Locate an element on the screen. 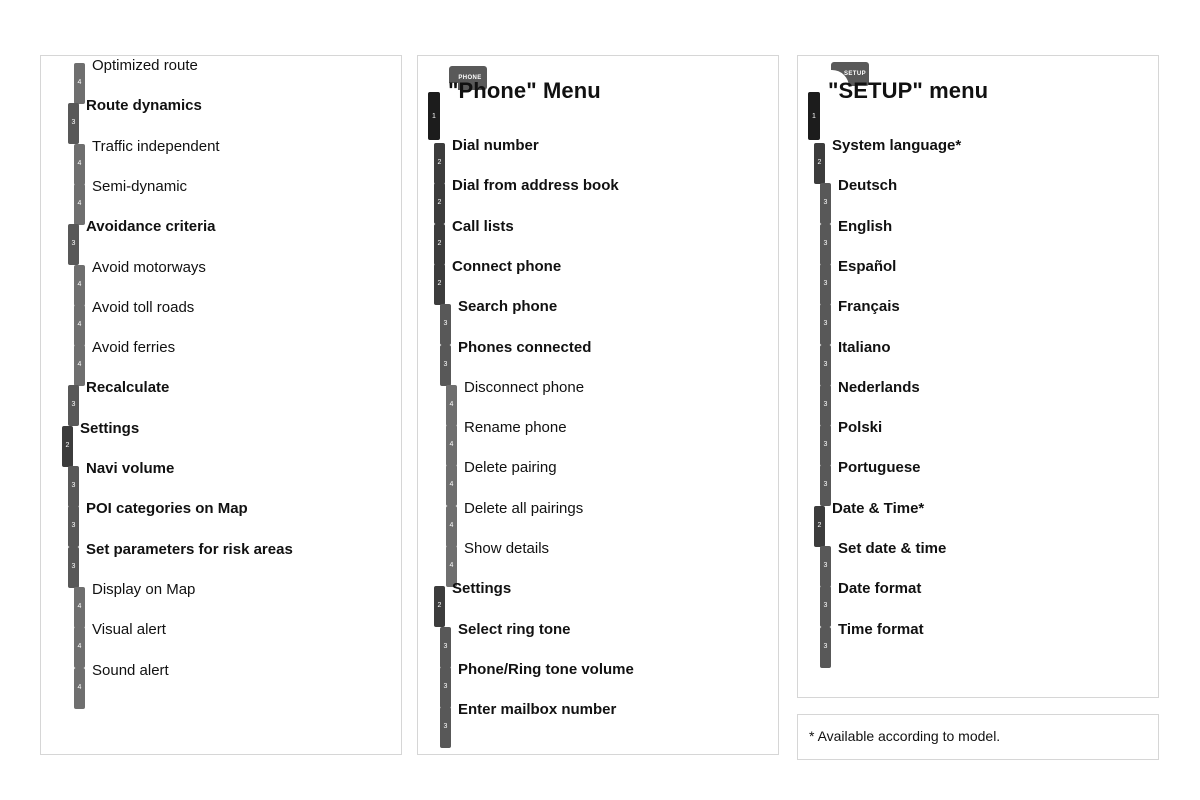  menu-item-label: English is located at coordinates (865, 226).